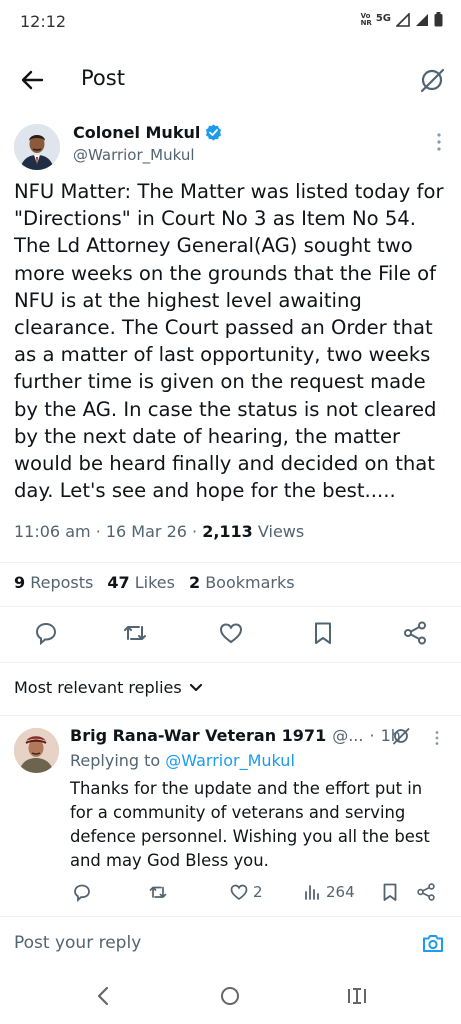  What do you see at coordinates (77, 943) in the screenshot?
I see `reply-input: Post your reply` at bounding box center [77, 943].